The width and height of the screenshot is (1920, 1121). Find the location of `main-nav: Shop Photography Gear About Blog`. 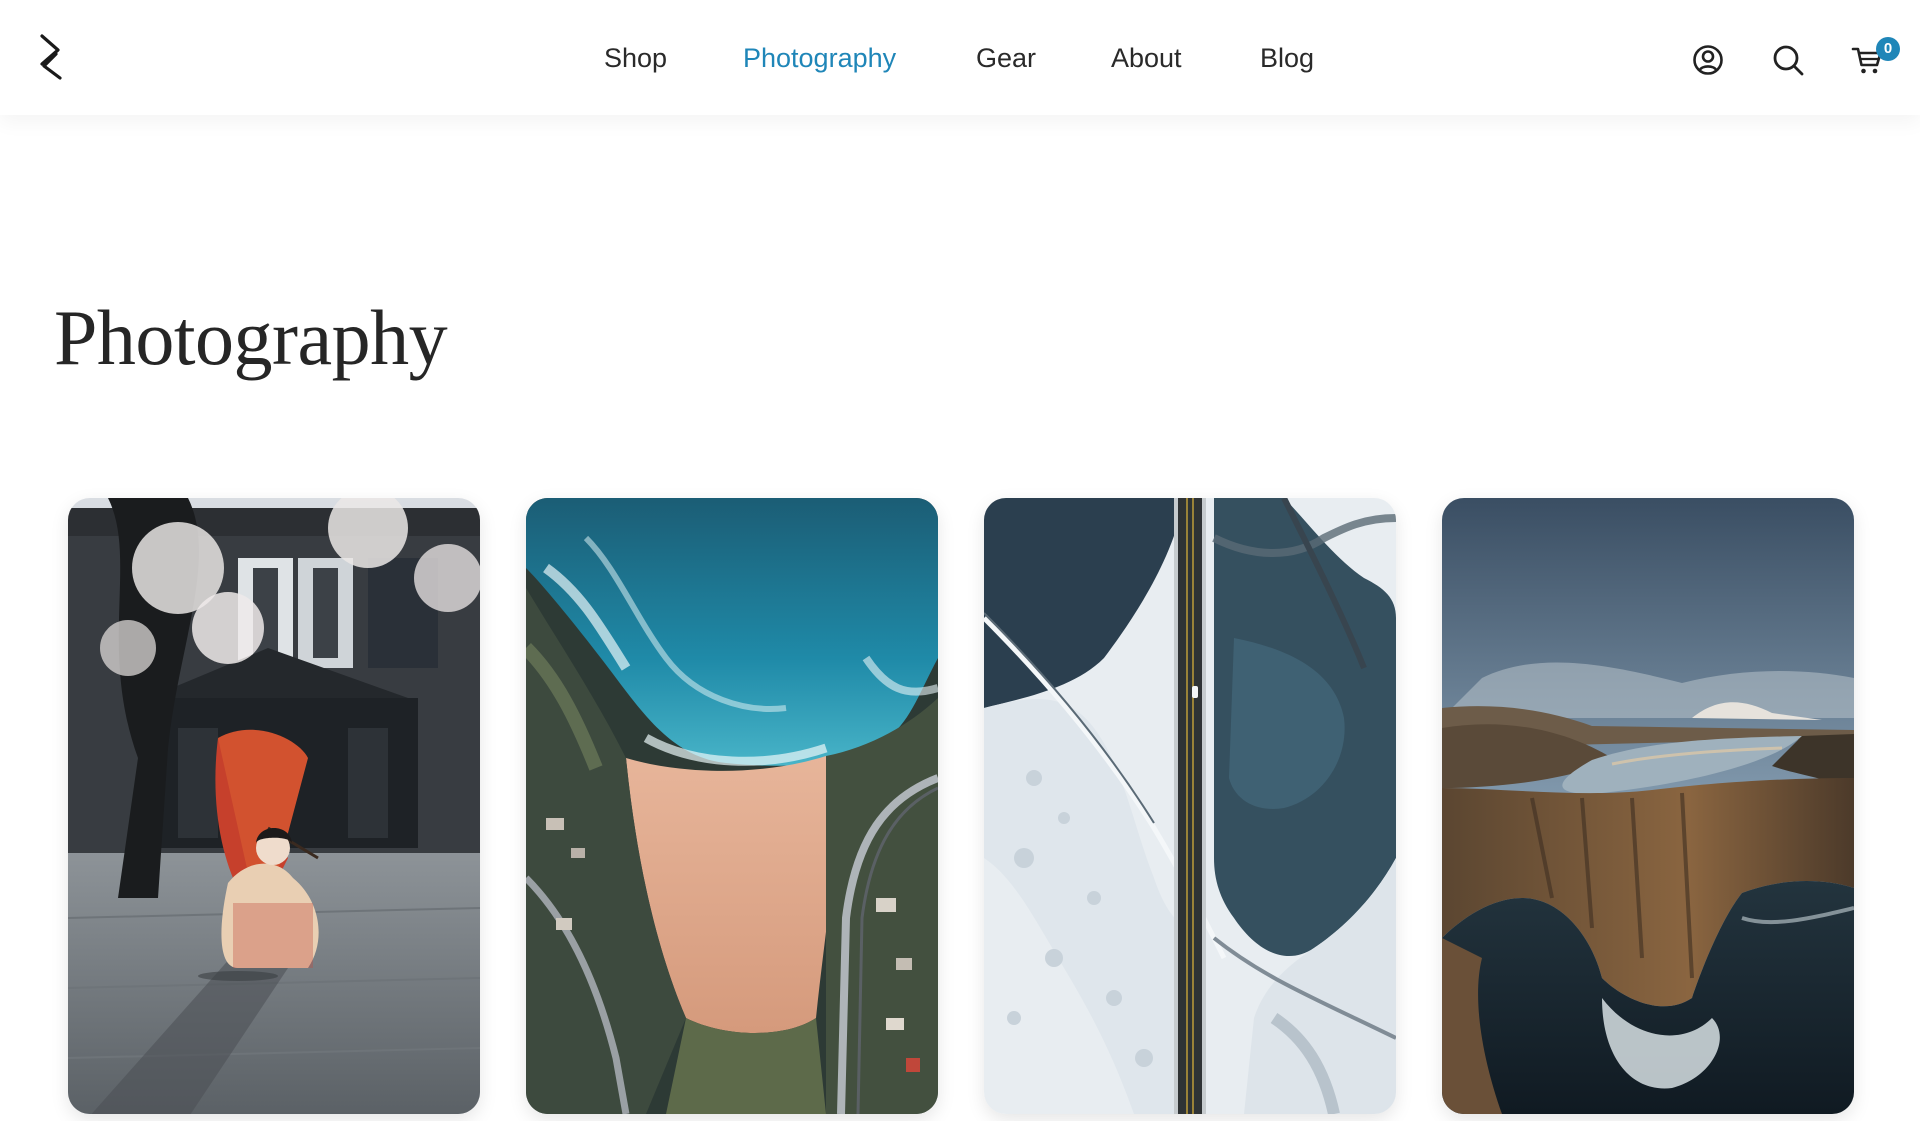

main-nav: Shop Photography Gear About Blog is located at coordinates (960, 58).